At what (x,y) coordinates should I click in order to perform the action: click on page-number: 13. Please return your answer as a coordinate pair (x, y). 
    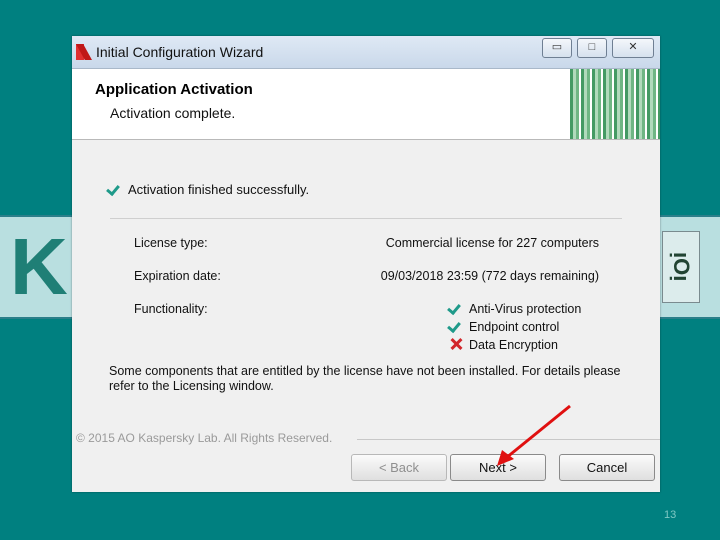
    Looking at the image, I should click on (670, 515).